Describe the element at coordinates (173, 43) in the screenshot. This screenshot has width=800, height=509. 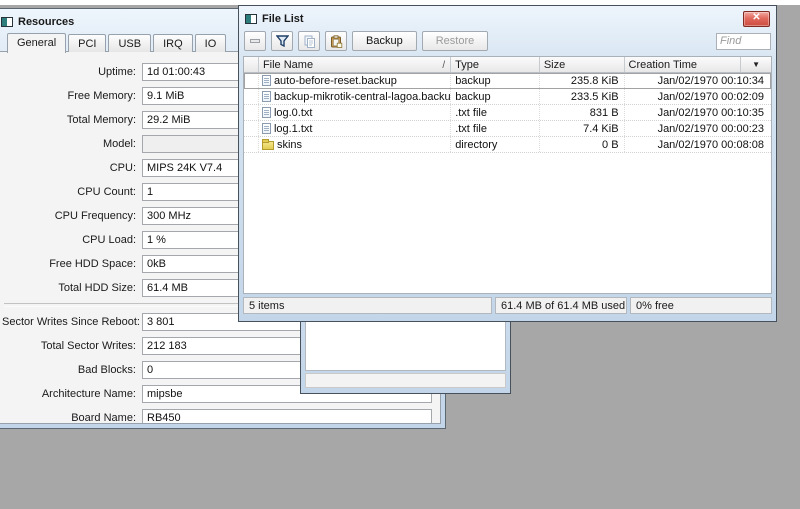
I see `tab-irq: IRQ` at that location.